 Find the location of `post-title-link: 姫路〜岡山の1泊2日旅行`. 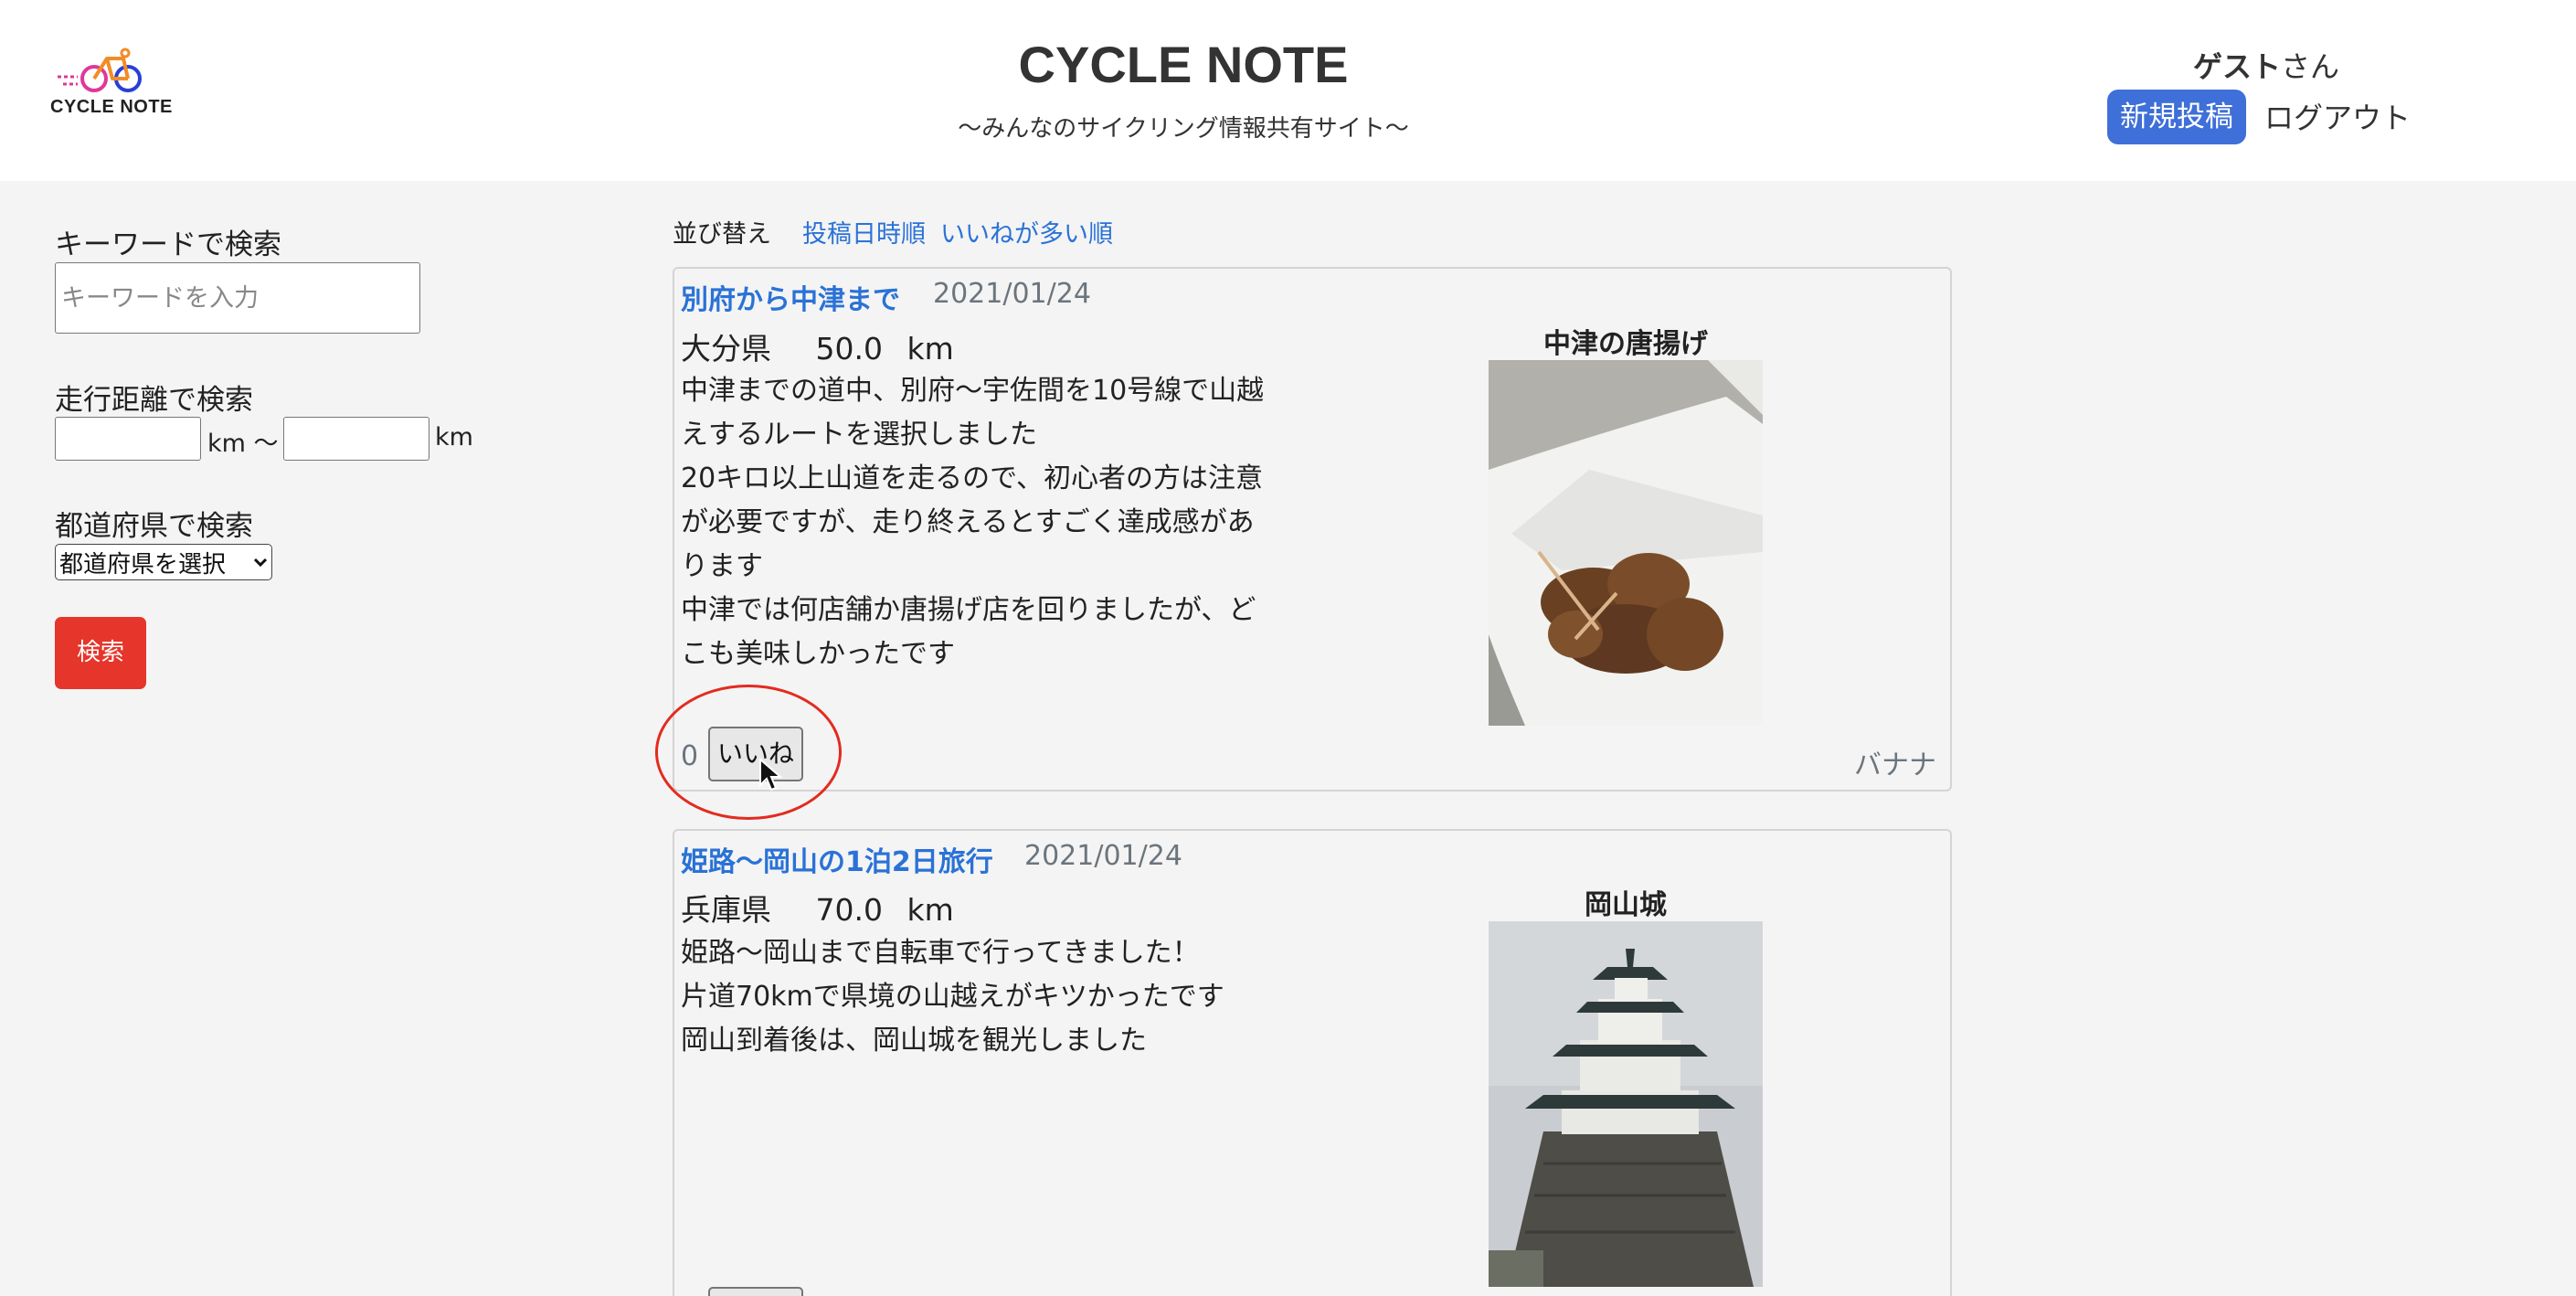

post-title-link: 姫路〜岡山の1泊2日旅行 is located at coordinates (837, 859).